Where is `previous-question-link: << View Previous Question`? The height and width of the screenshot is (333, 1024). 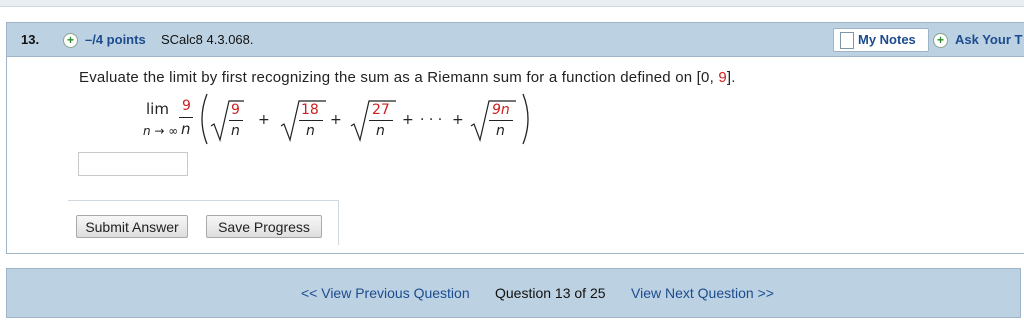
previous-question-link: << View Previous Question is located at coordinates (385, 293).